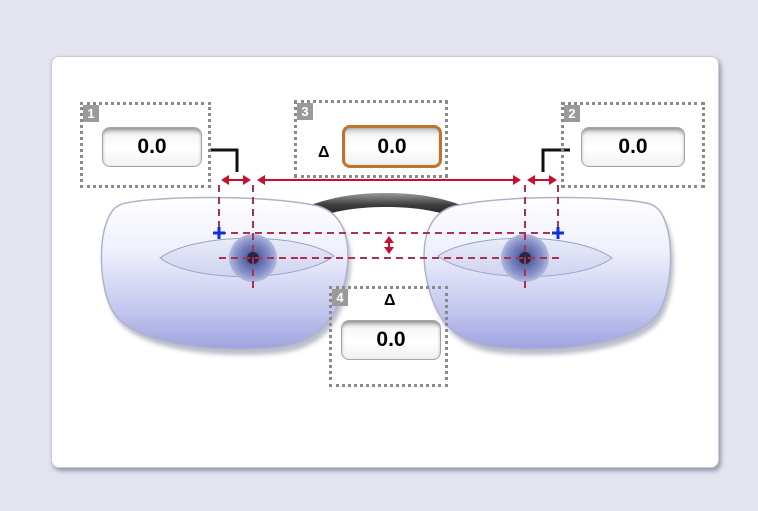  Describe the element at coordinates (305, 111) in the screenshot. I see `group-badge-3: 3` at that location.